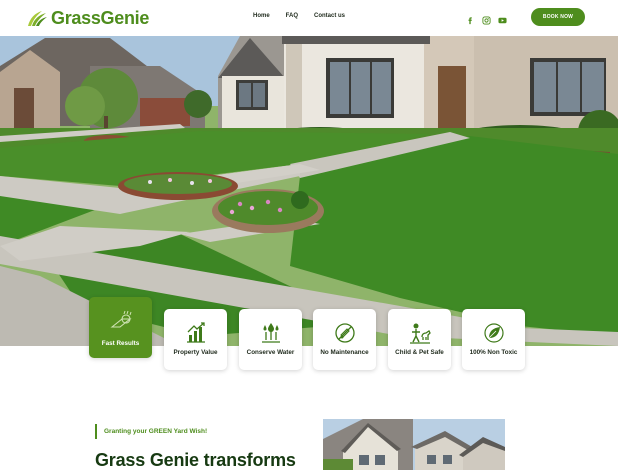 The image size is (618, 470). Describe the element at coordinates (420, 333) in the screenshot. I see `child-pet-icon` at that location.